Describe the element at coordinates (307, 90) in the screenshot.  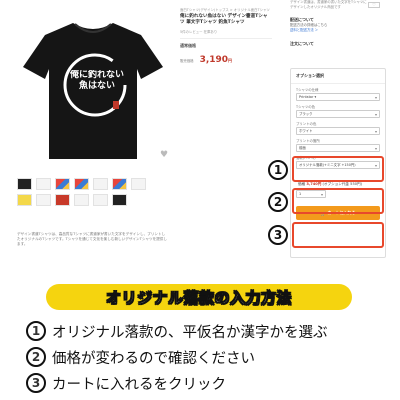
I see `field-label: Tシャツの仕様` at that location.